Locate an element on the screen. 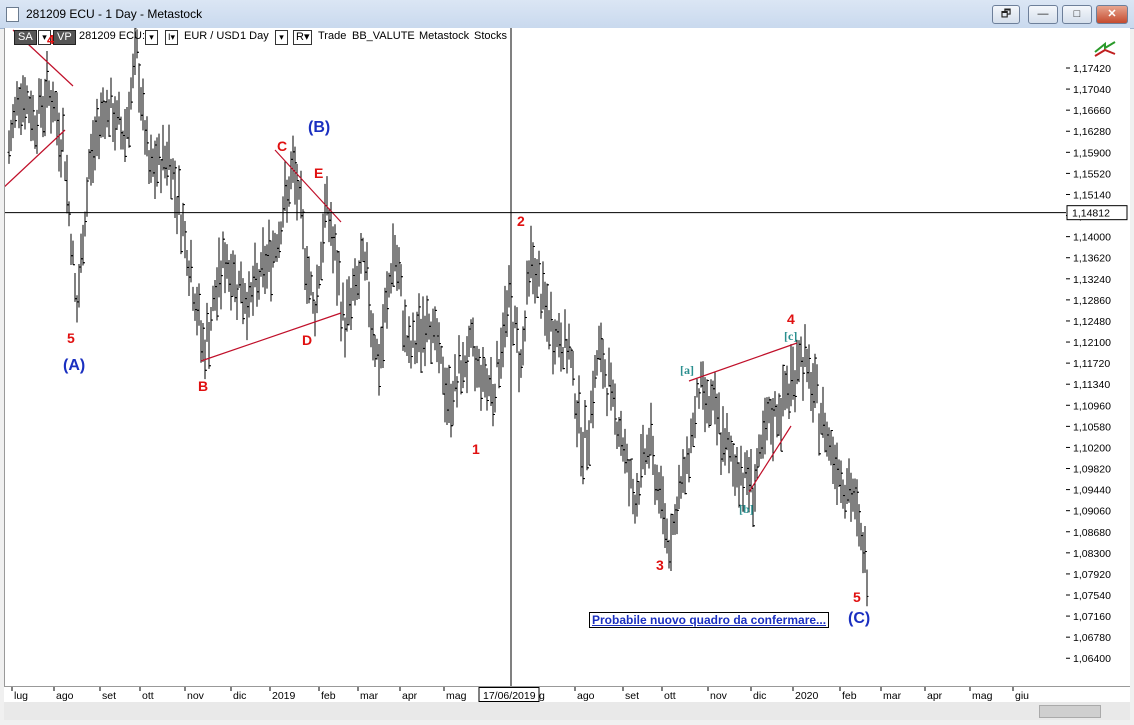 The image size is (1134, 725). wave-label: (B) is located at coordinates (319, 128).